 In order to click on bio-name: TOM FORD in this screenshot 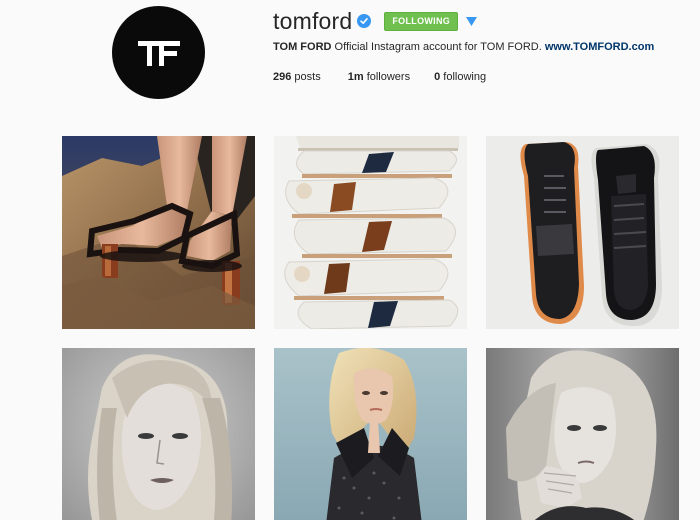, I will do `click(302, 47)`.